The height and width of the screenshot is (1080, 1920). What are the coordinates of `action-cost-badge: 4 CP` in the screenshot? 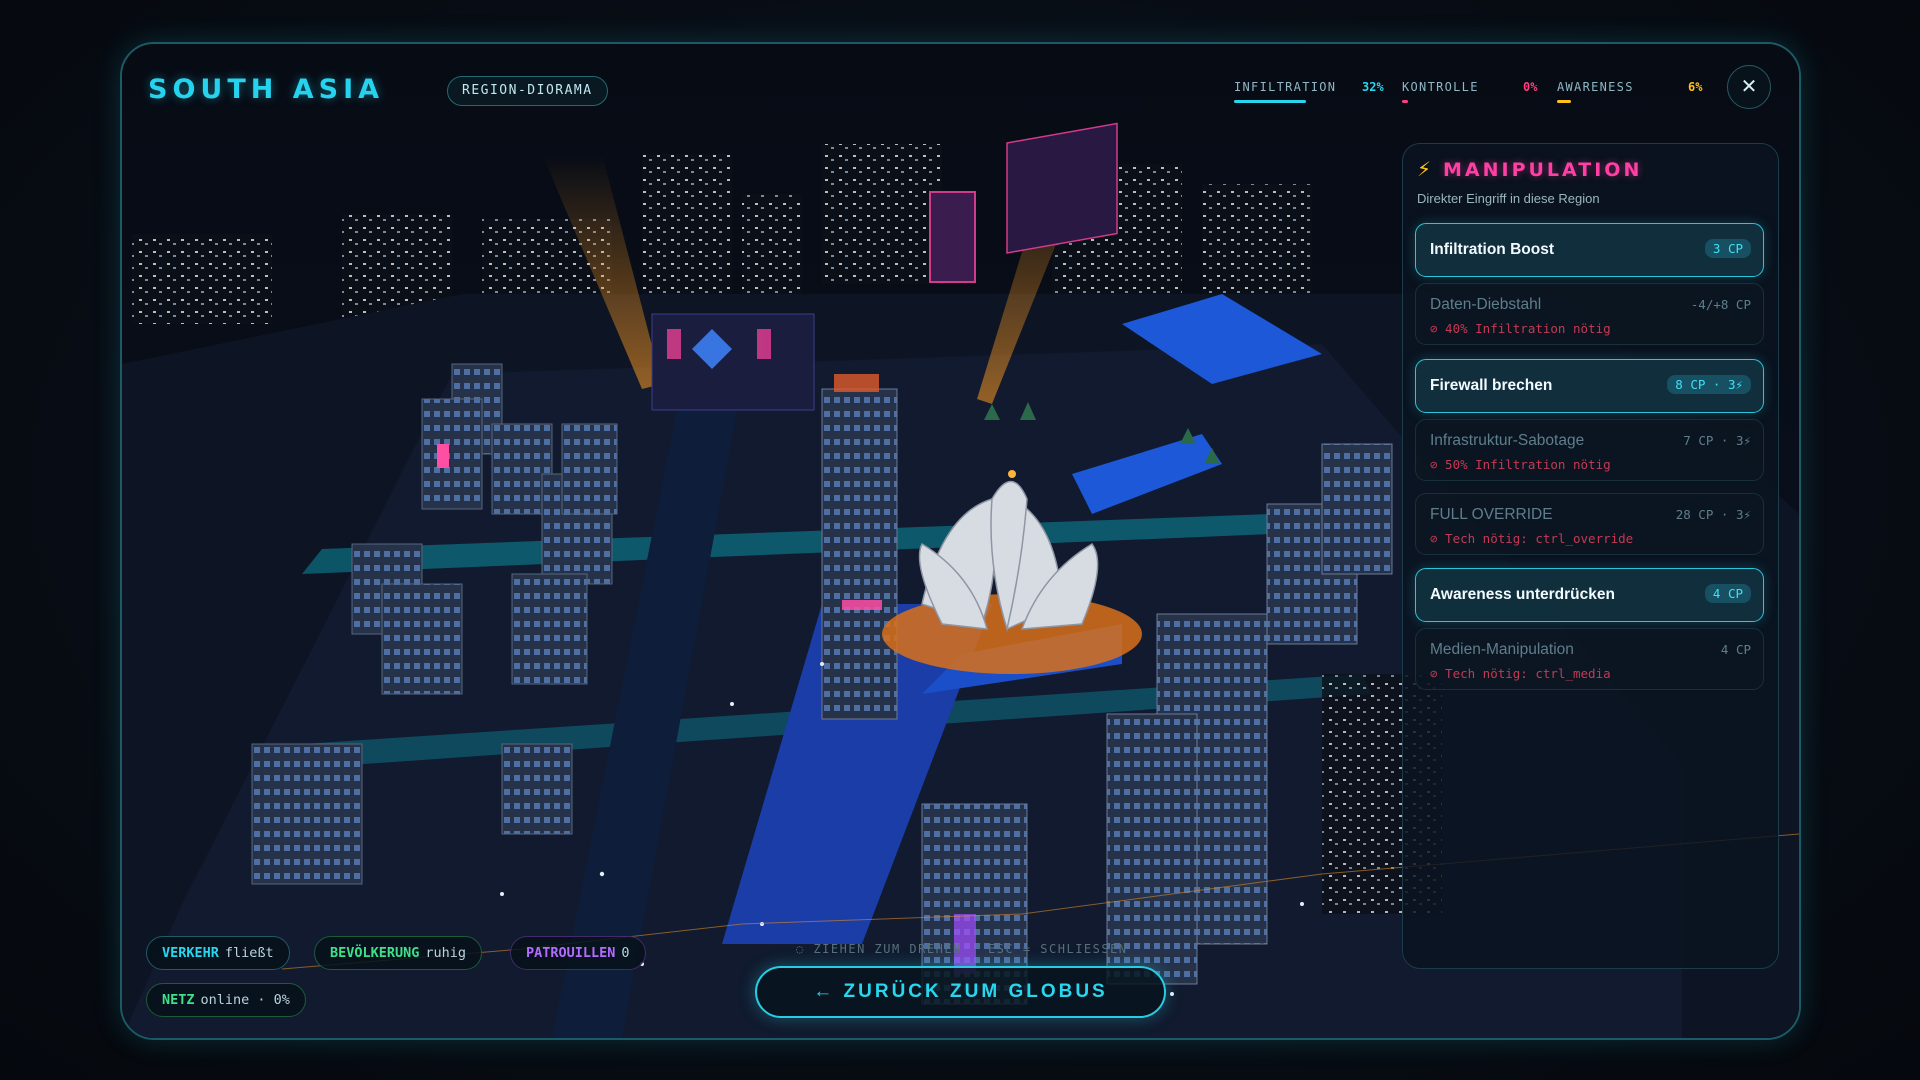 It's located at (1727, 593).